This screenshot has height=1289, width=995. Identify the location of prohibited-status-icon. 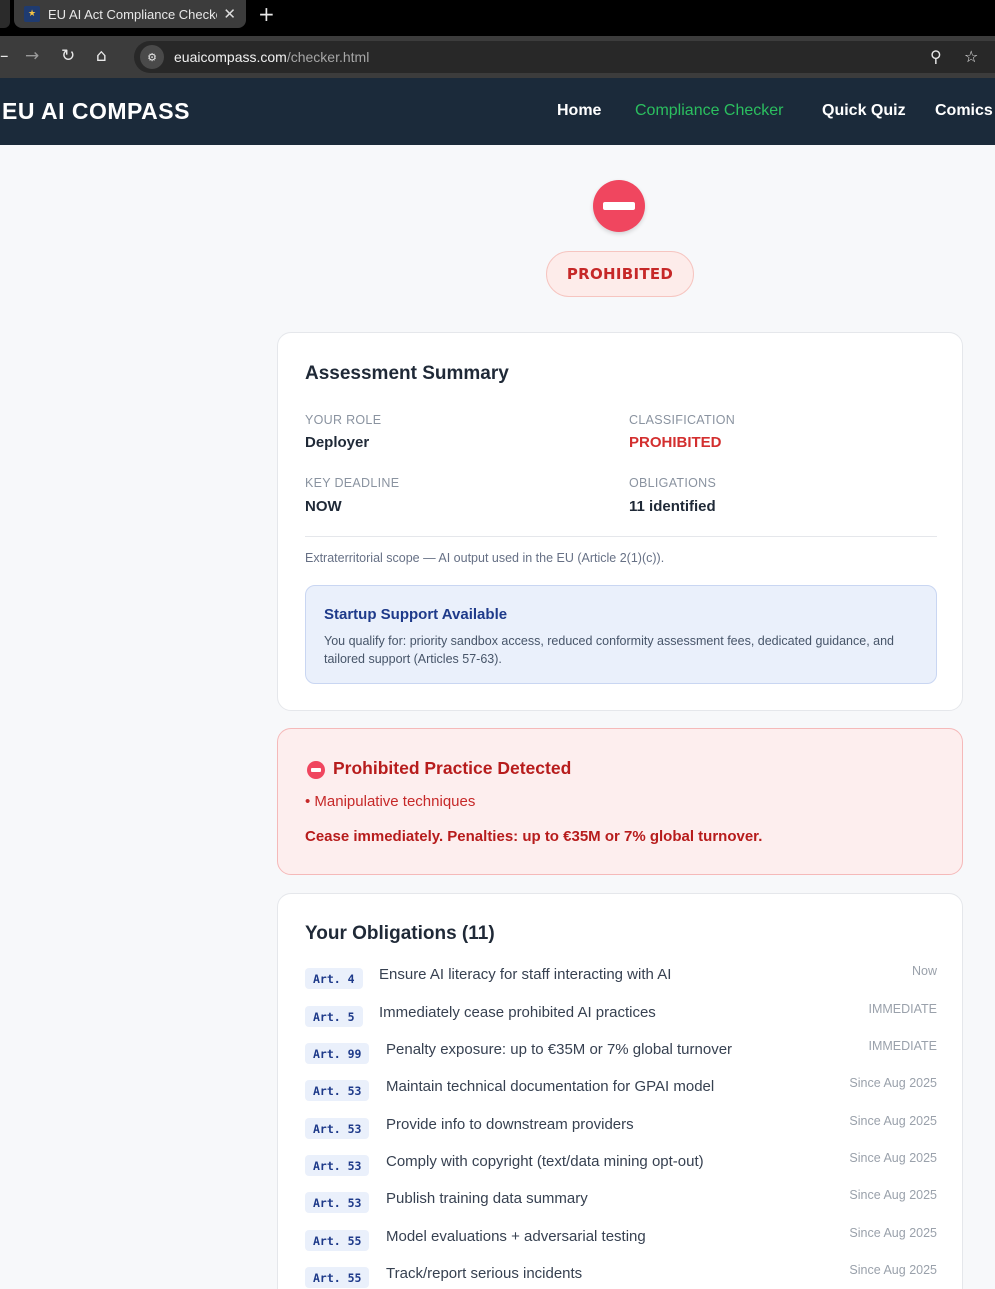
(619, 206).